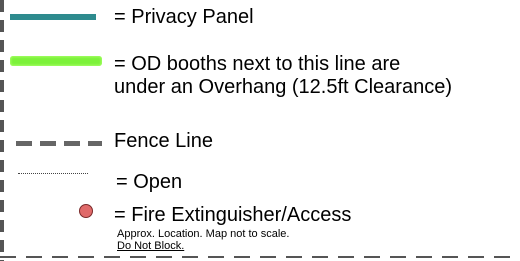 This screenshot has height=261, width=520. Describe the element at coordinates (257, 64) in the screenshot. I see `overhang-label-line1: = OD booths next to this line are` at that location.